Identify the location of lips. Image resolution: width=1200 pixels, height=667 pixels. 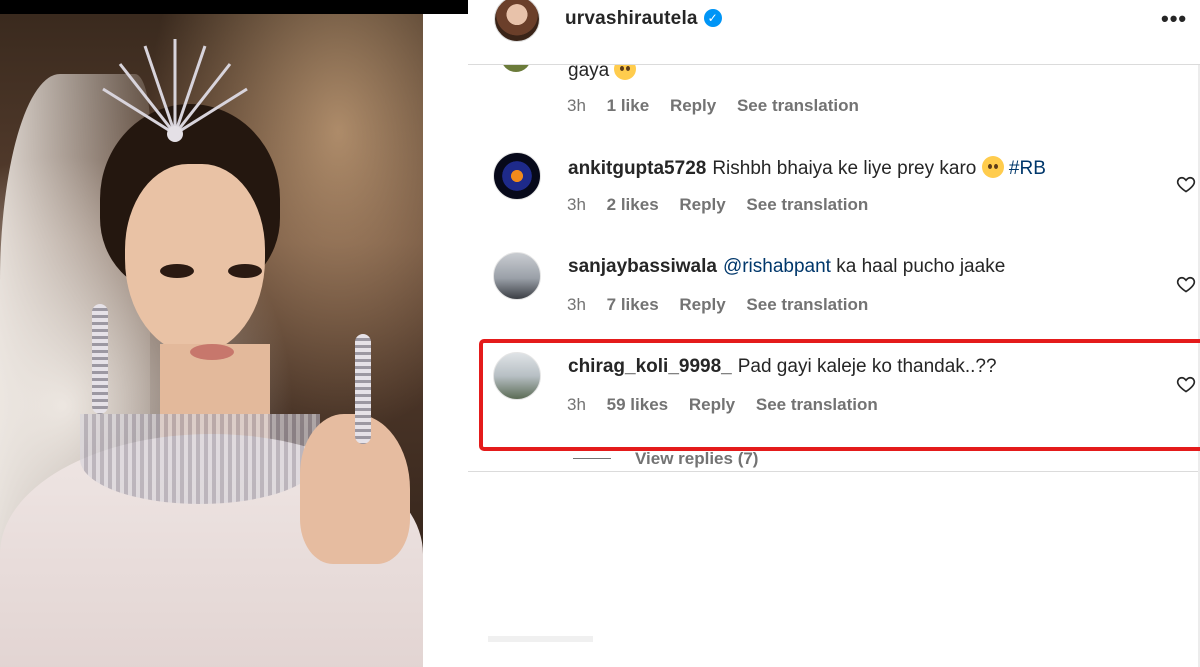
(212, 352).